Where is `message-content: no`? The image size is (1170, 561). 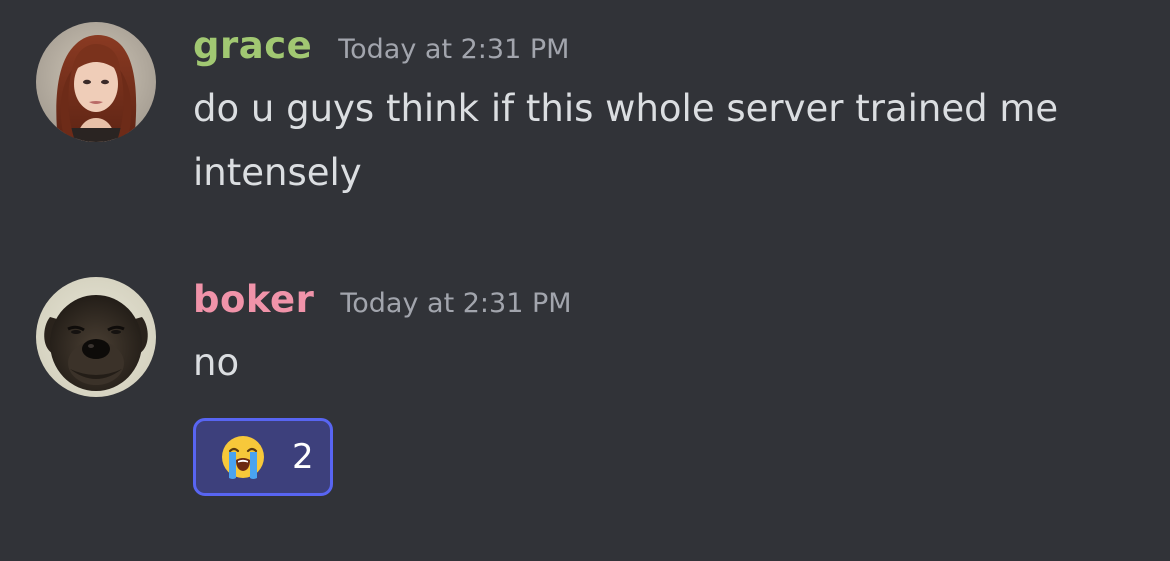 message-content: no is located at coordinates (216, 362).